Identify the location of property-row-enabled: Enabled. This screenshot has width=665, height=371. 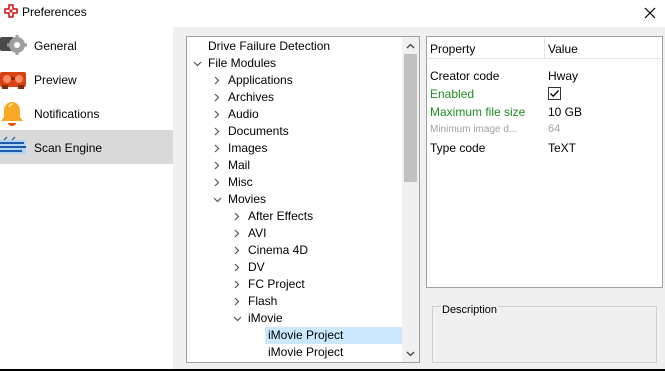
(544, 94).